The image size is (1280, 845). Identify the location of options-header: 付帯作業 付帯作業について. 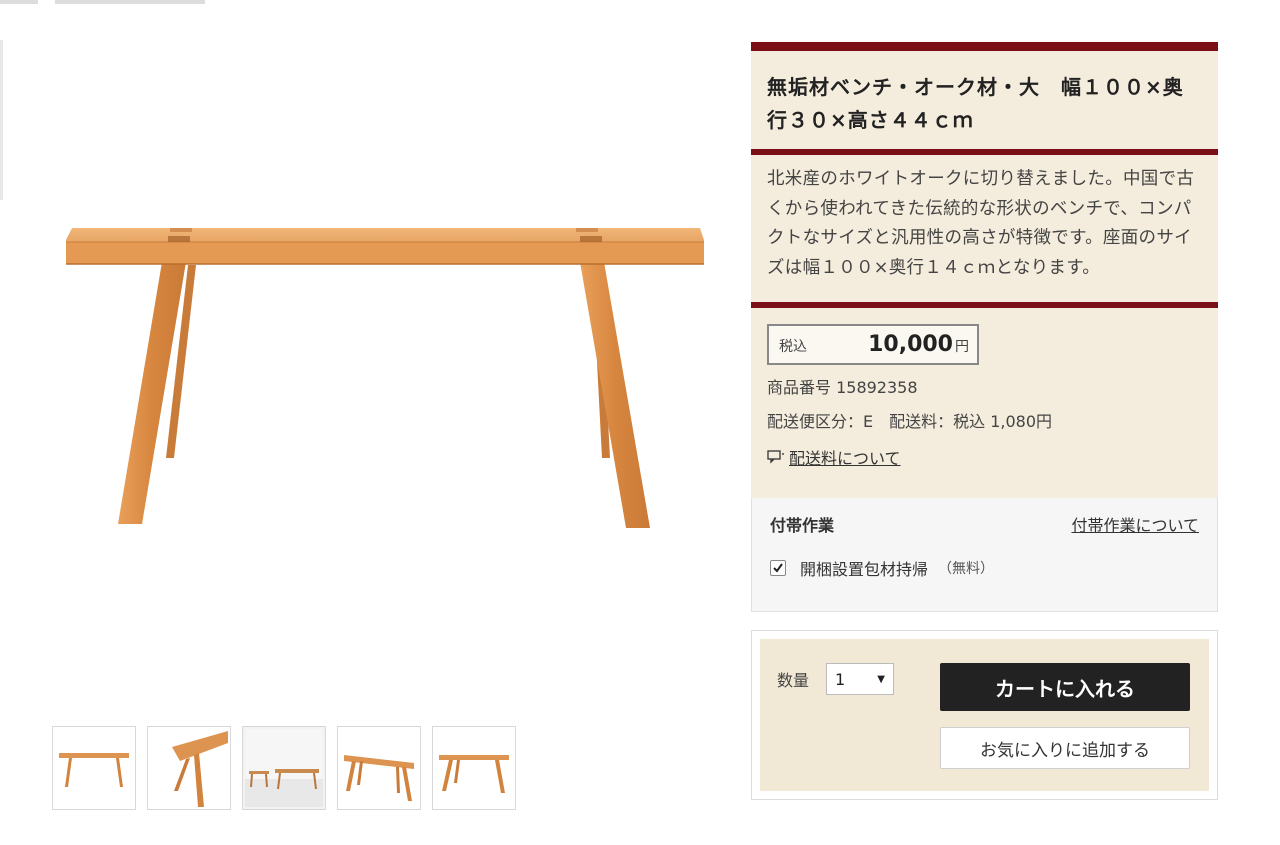
(984, 524).